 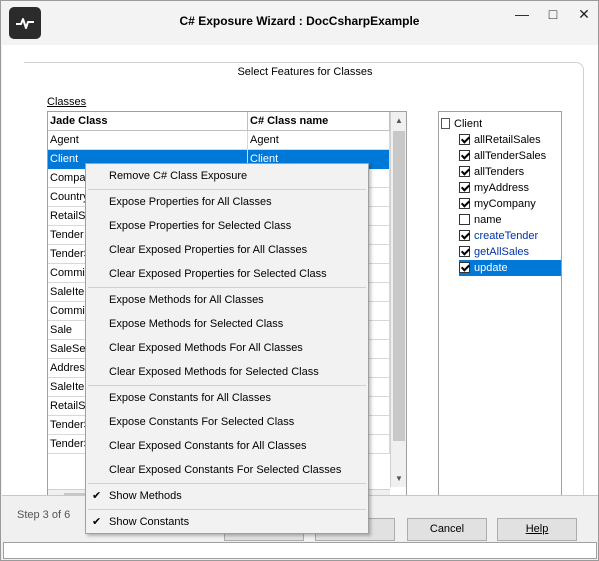 What do you see at coordinates (499, 172) in the screenshot?
I see `tree-item-label: allTenders` at bounding box center [499, 172].